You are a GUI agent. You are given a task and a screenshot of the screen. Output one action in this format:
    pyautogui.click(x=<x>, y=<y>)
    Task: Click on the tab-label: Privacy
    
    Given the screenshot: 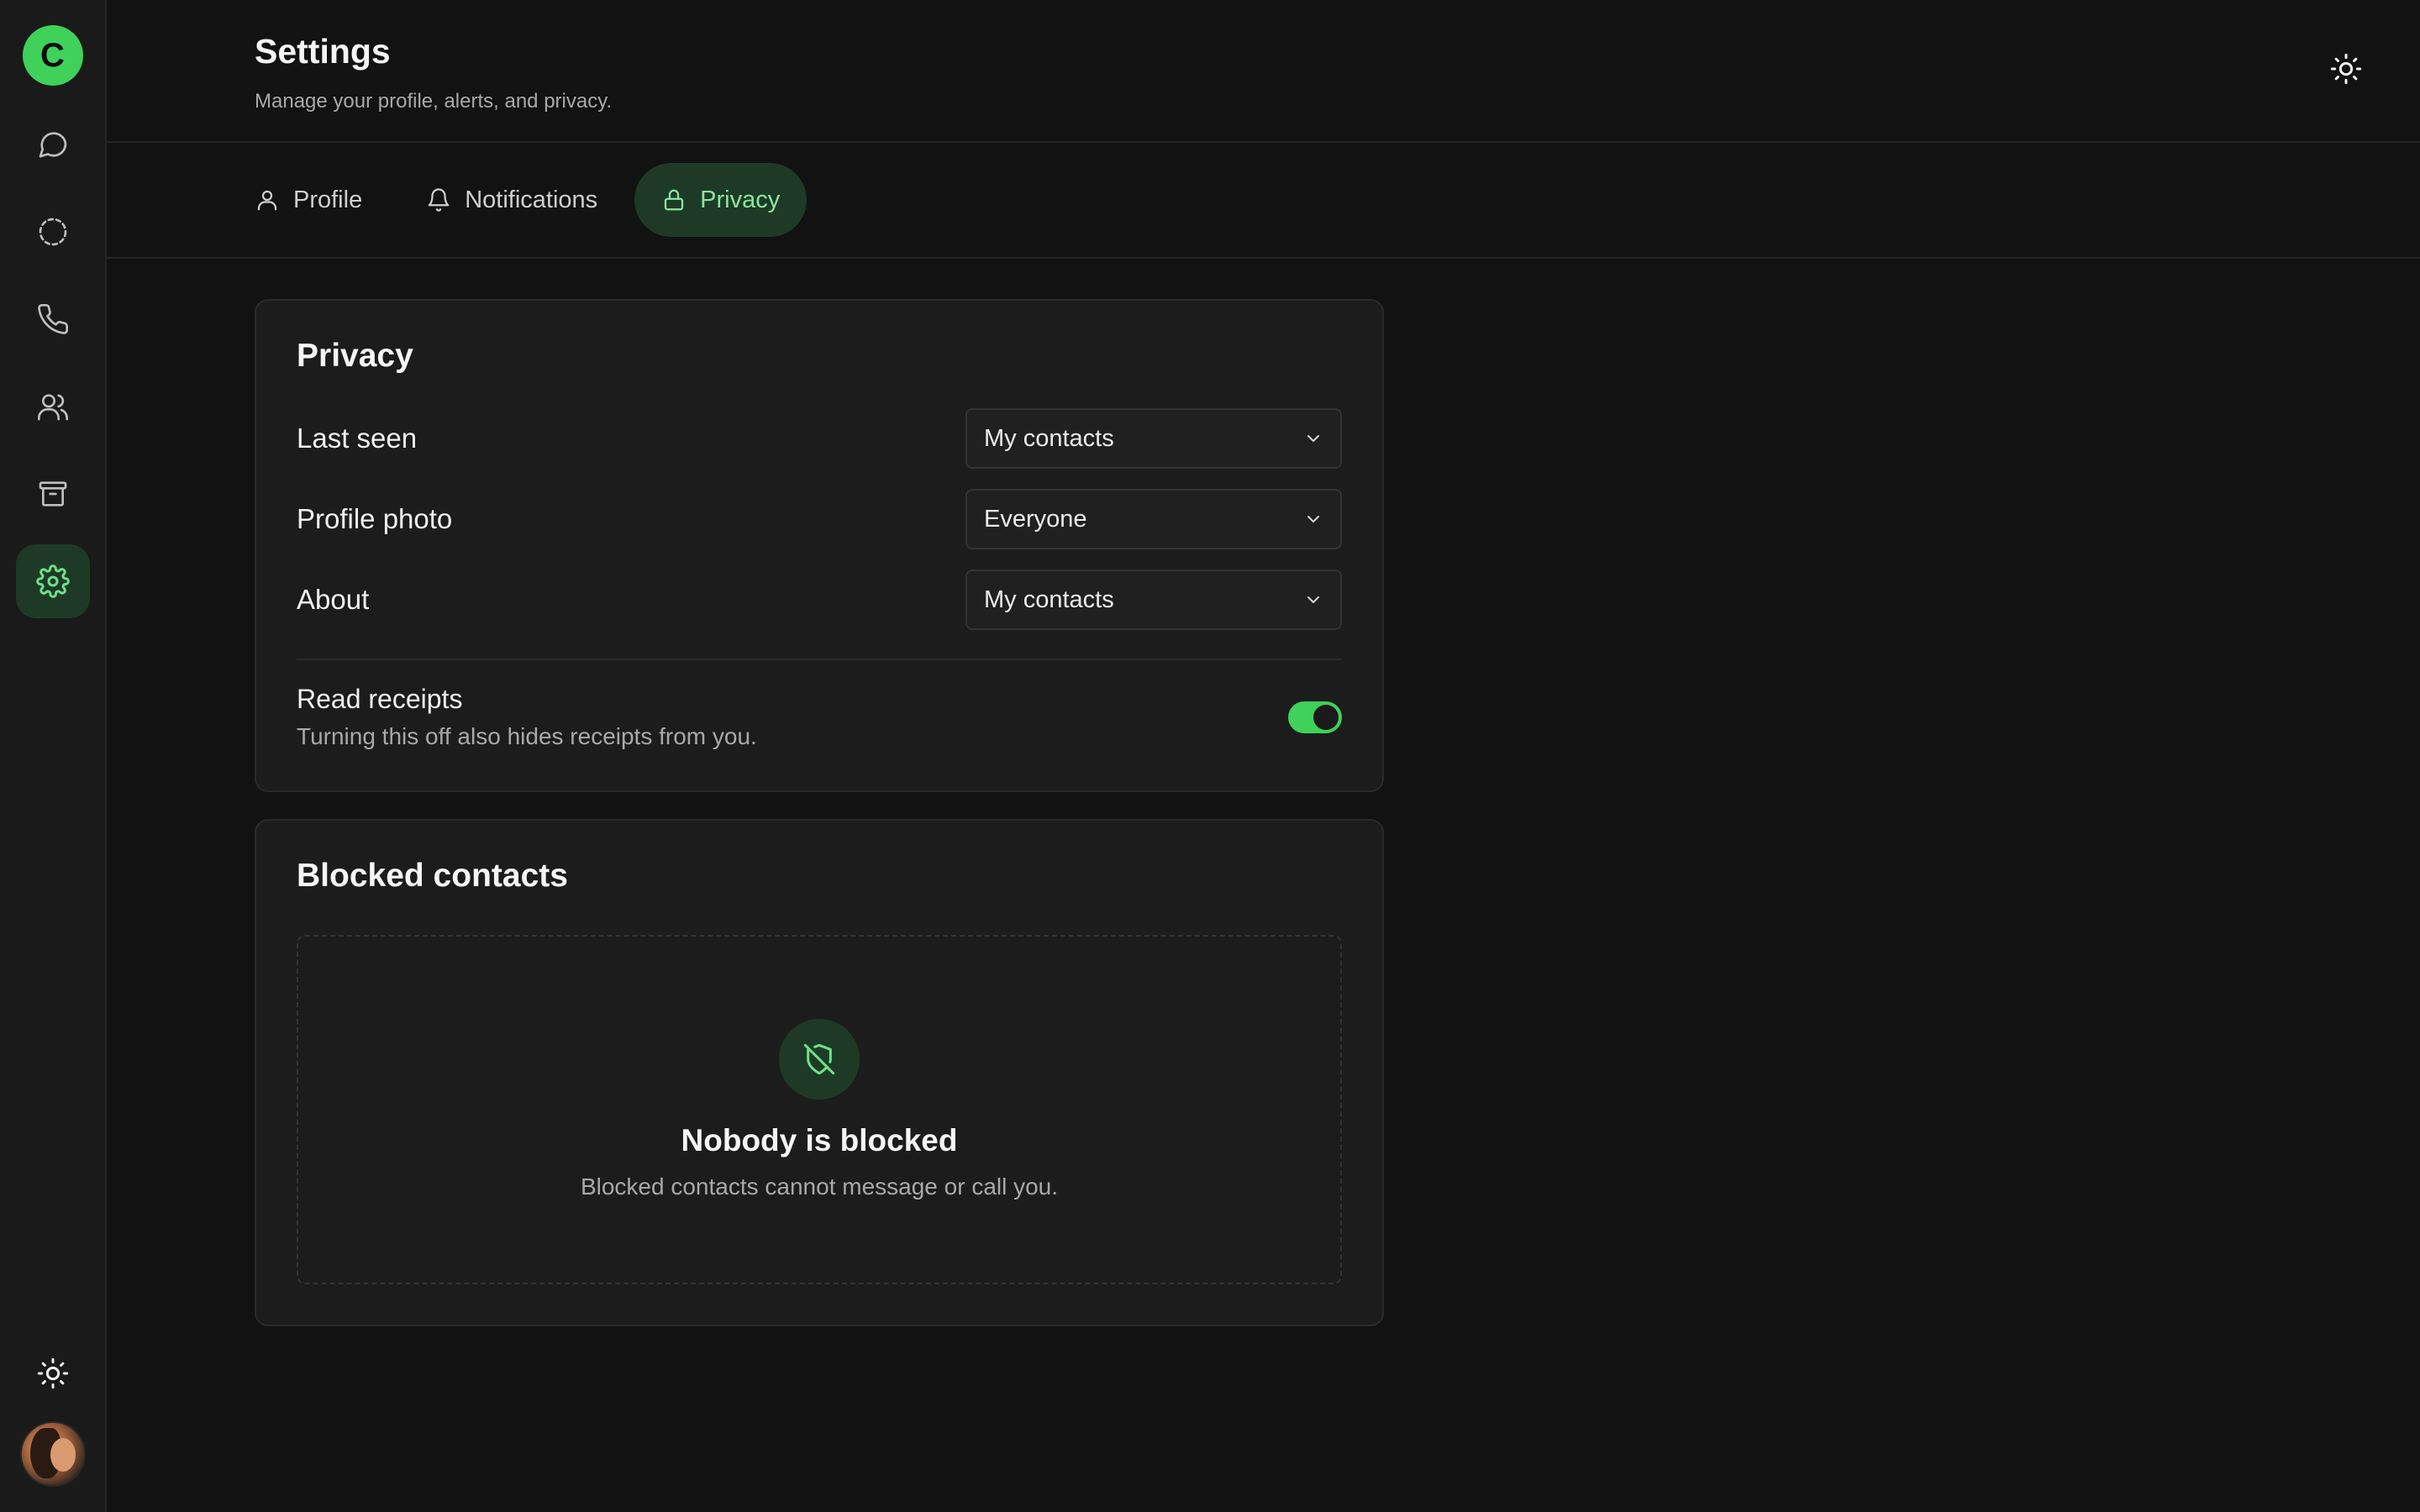 What is the action you would take?
    pyautogui.click(x=740, y=199)
    